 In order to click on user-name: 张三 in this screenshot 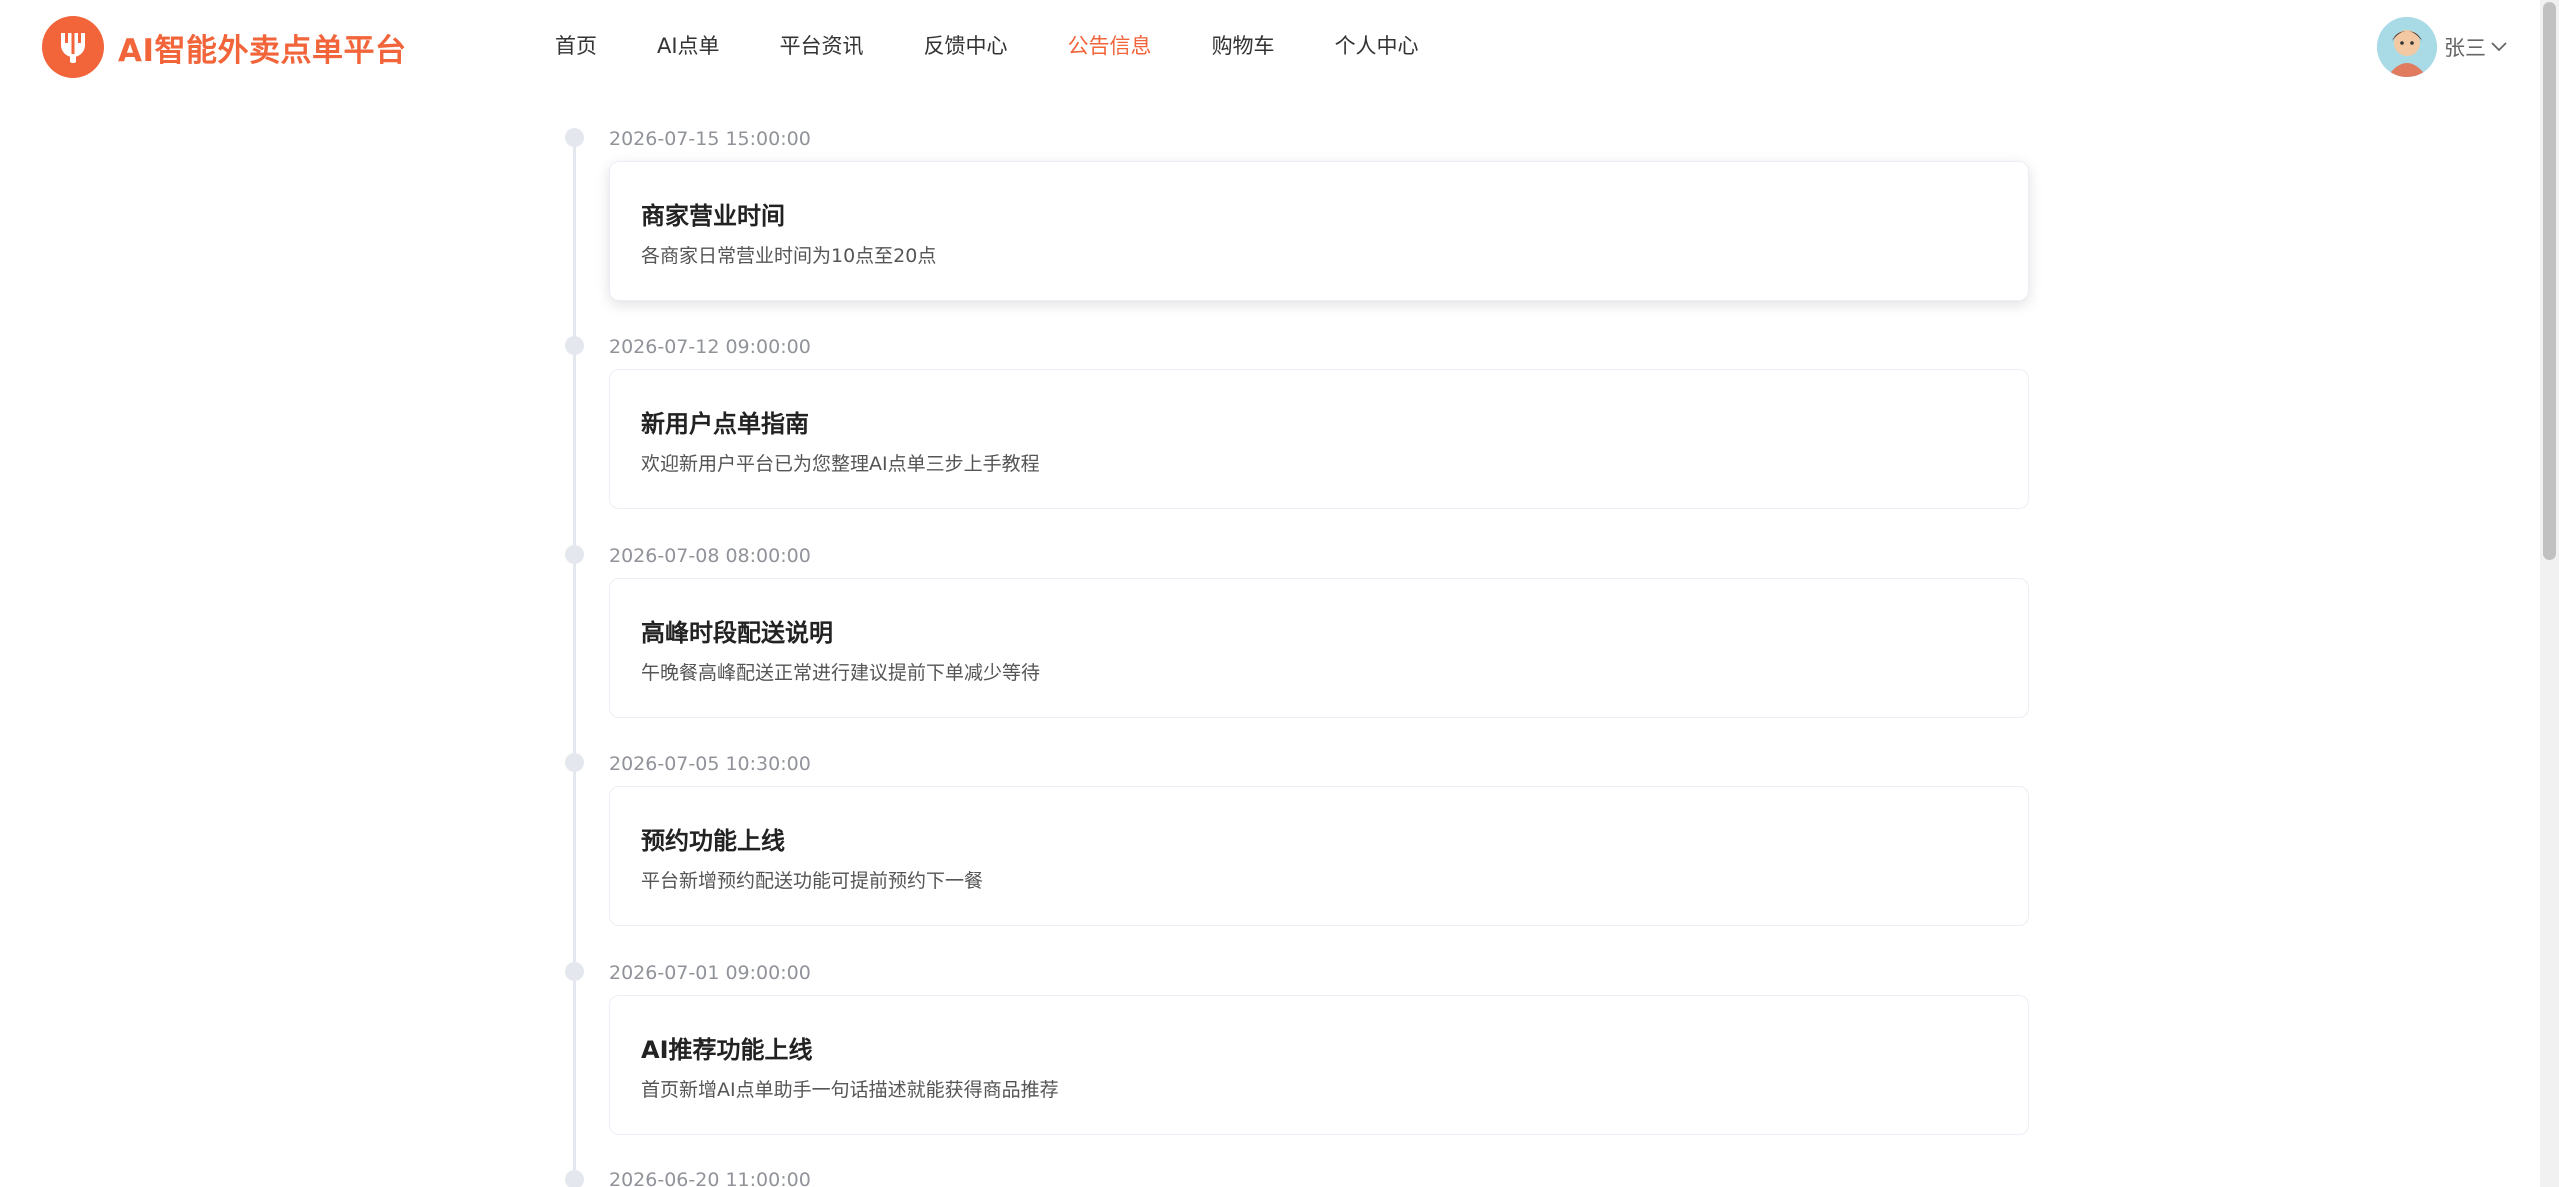, I will do `click(2465, 48)`.